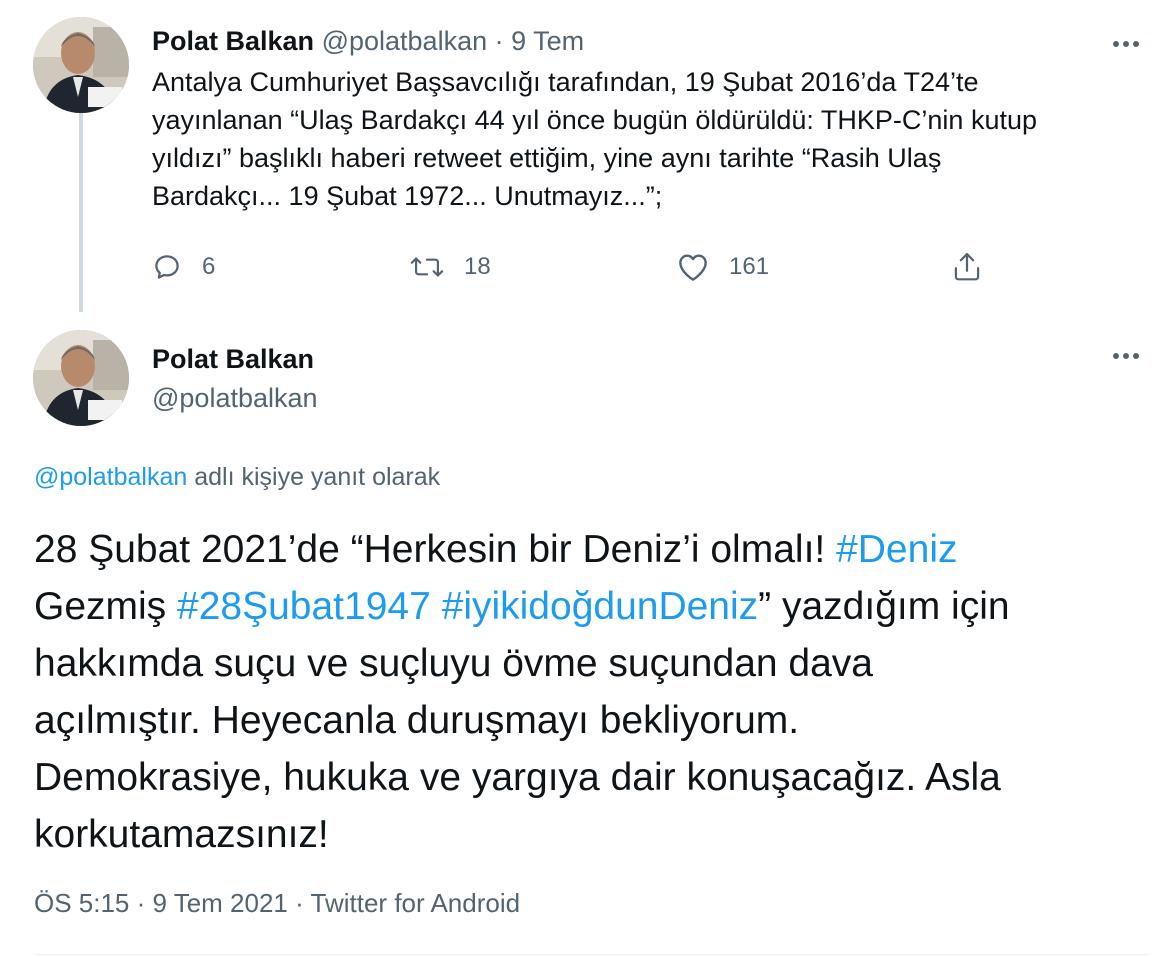  I want to click on replying-to-handle-link: @polatbalkan, so click(110, 477).